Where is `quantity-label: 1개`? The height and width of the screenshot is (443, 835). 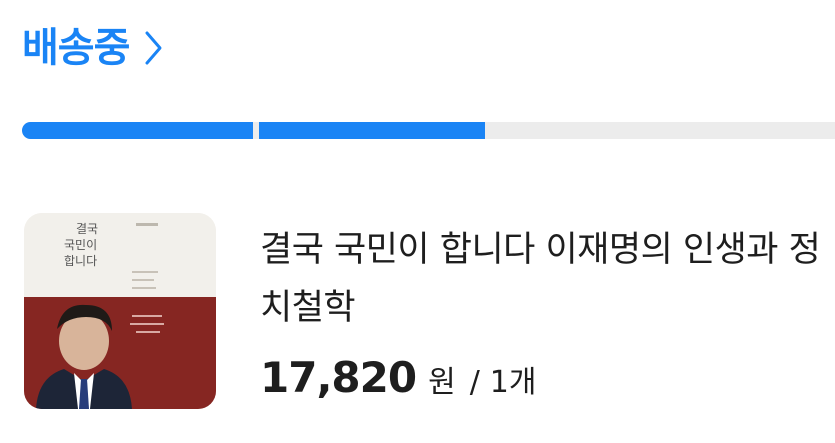
quantity-label: 1개 is located at coordinates (513, 382).